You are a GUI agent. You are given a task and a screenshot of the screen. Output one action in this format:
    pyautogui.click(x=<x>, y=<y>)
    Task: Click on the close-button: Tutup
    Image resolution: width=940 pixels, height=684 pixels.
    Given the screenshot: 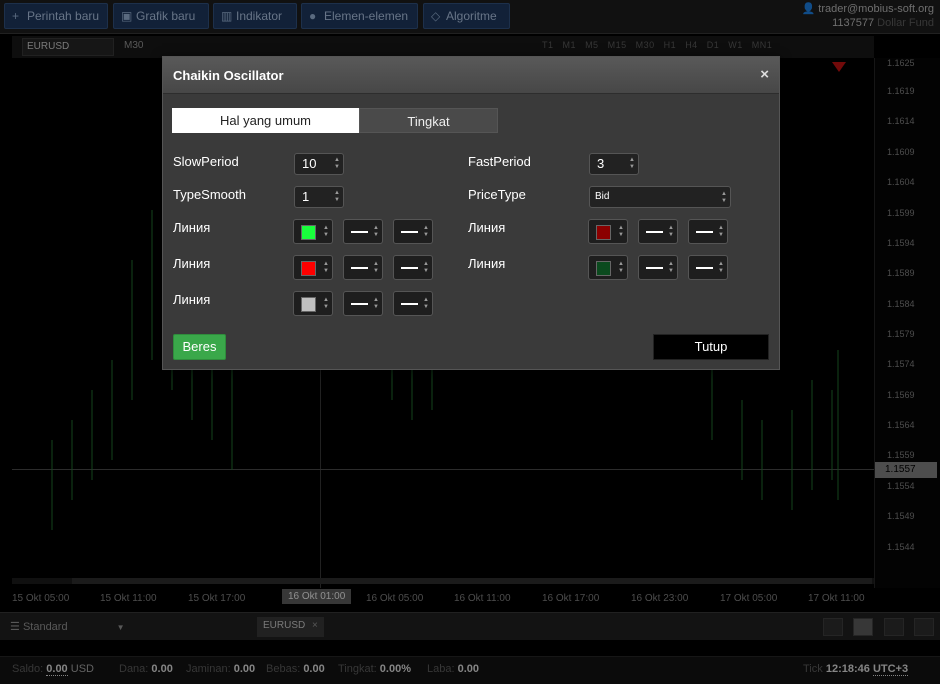 What is the action you would take?
    pyautogui.click(x=711, y=347)
    